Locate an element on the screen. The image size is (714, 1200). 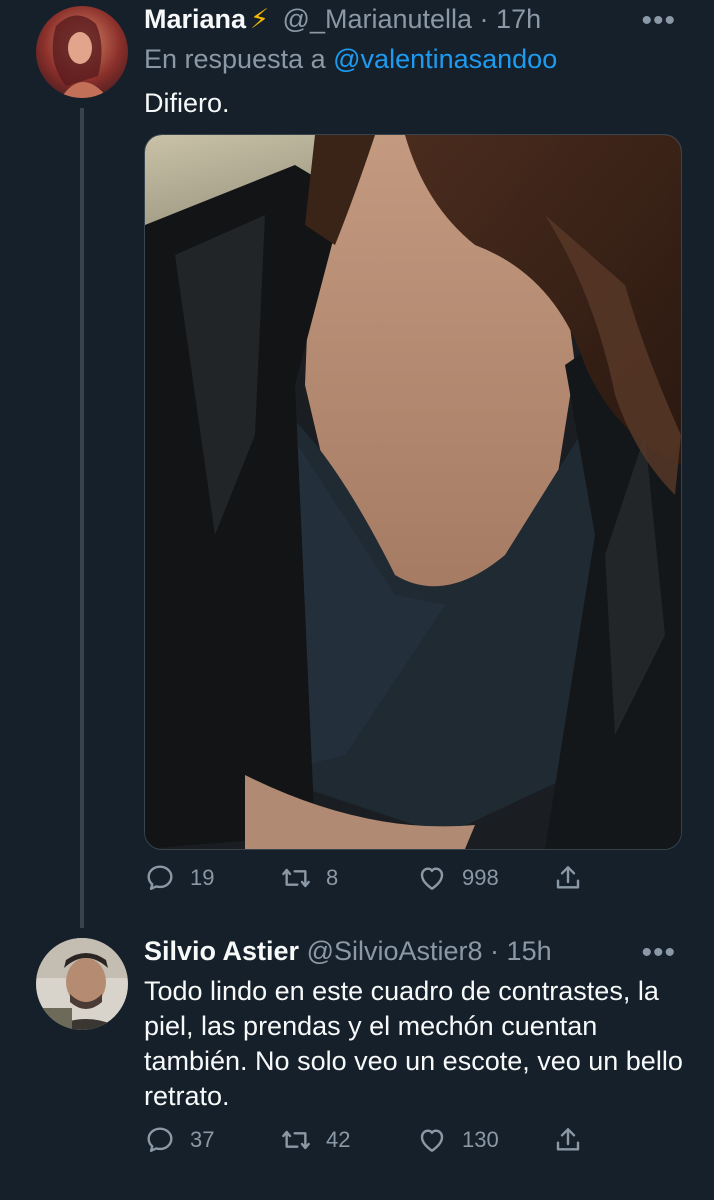
retweet-button: 42 is located at coordinates (315, 1140).